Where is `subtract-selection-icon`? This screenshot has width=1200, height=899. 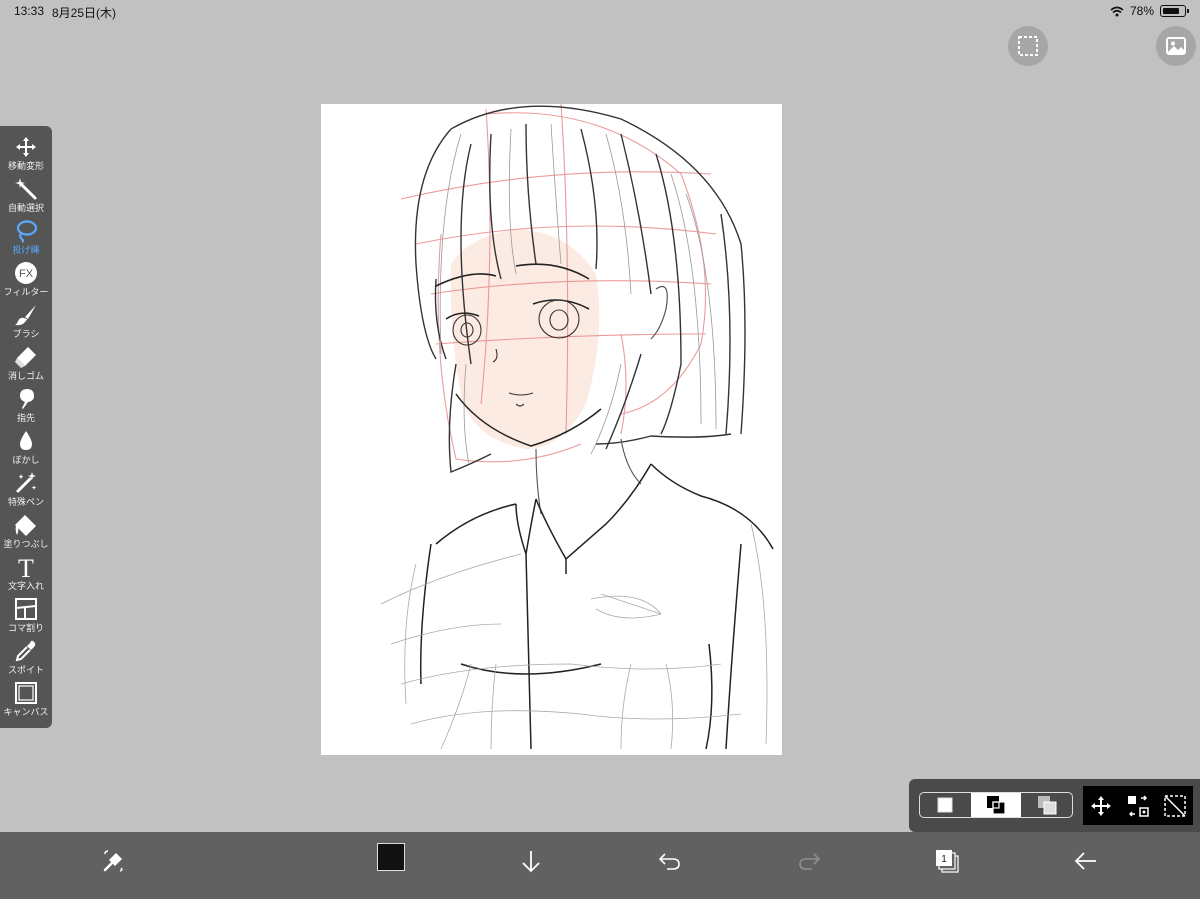 subtract-selection-icon is located at coordinates (1047, 805).